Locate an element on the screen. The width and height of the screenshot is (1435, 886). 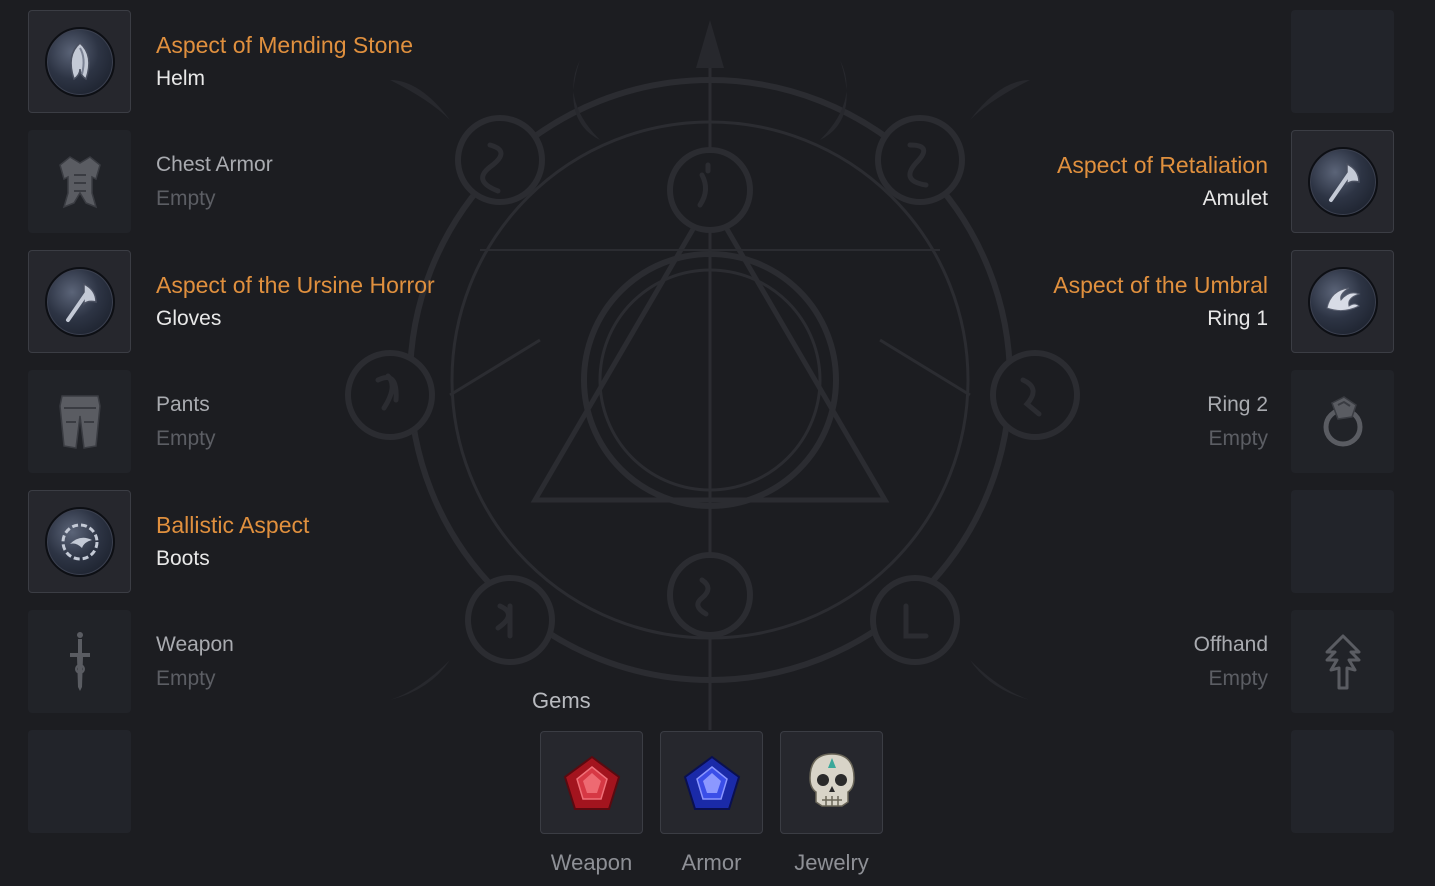
amulet-aspect-name: Aspect of Retaliation is located at coordinates (1162, 165).